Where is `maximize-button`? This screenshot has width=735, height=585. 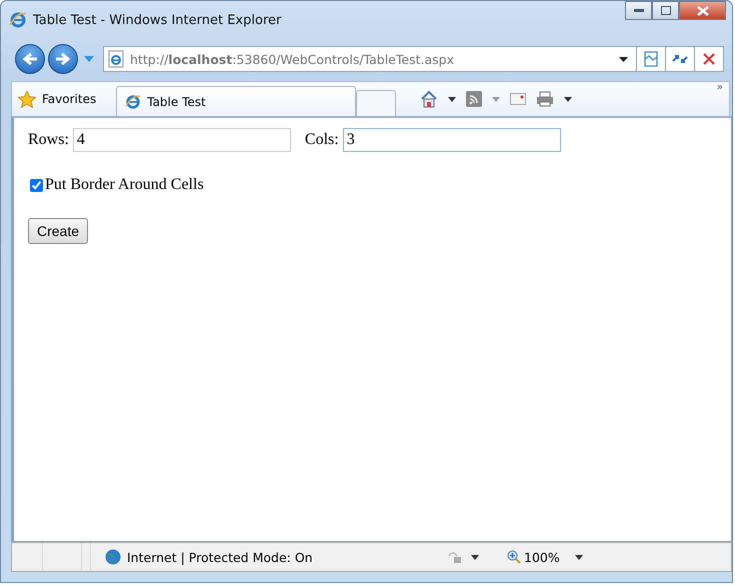
maximize-button is located at coordinates (665, 10).